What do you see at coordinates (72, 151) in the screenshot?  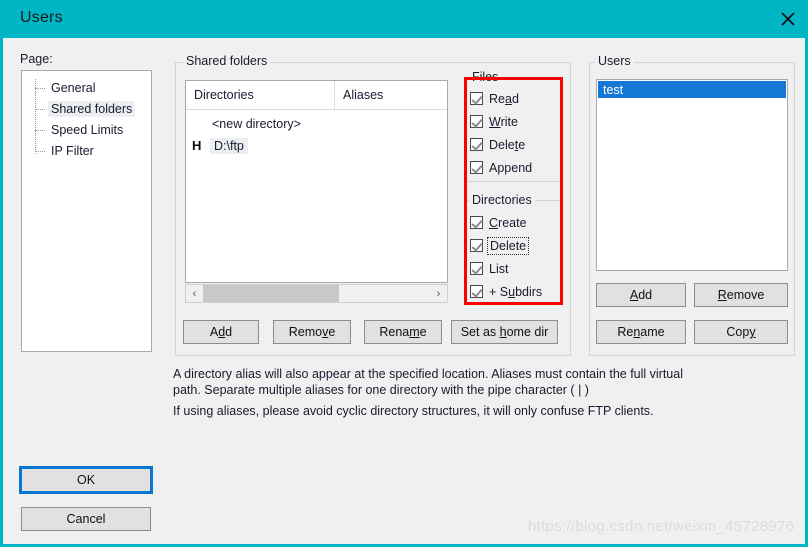 I see `sidebar-item-ip-filter: IP Filter` at bounding box center [72, 151].